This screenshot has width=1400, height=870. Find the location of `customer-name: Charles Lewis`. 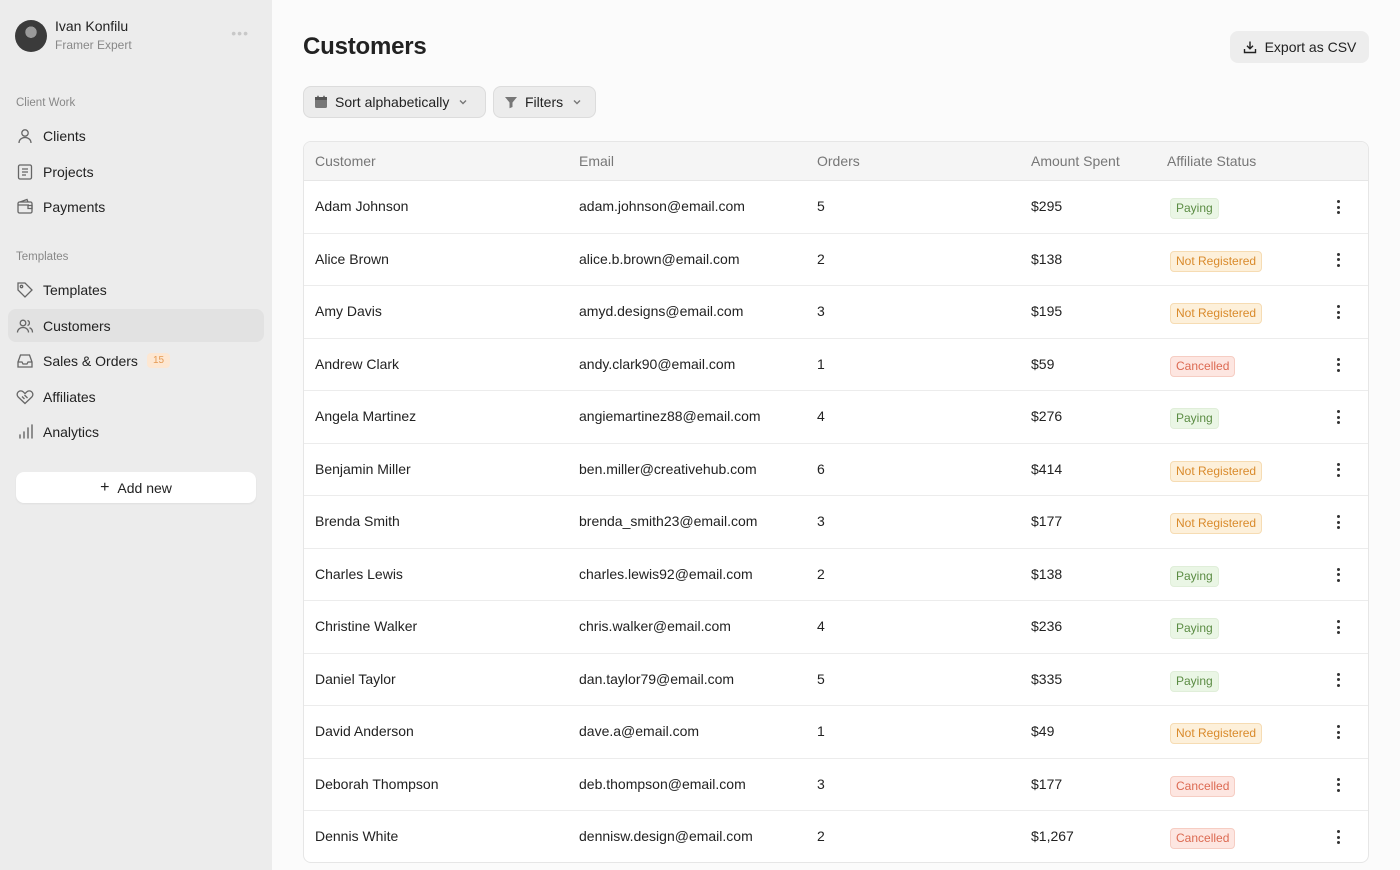

customer-name: Charles Lewis is located at coordinates (359, 573).